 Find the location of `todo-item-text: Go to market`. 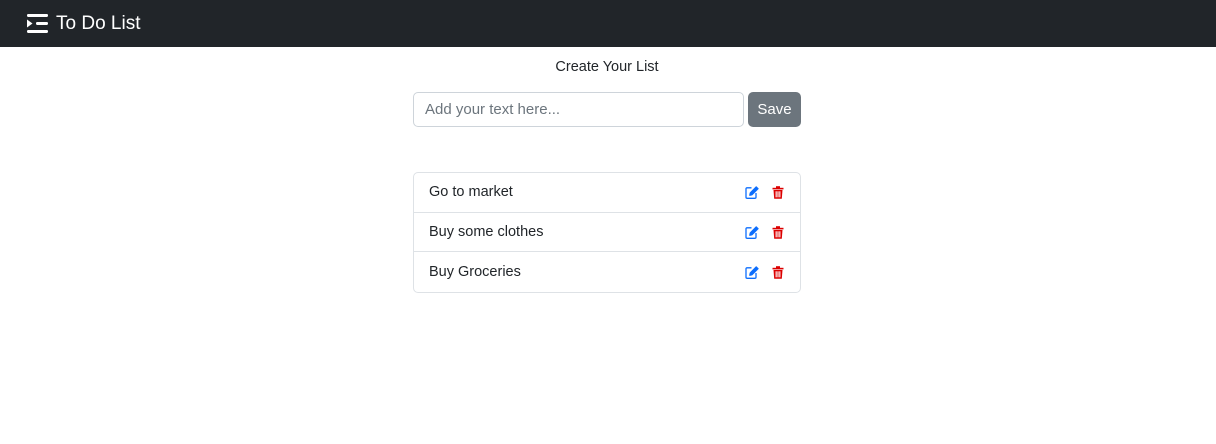

todo-item-text: Go to market is located at coordinates (471, 192).